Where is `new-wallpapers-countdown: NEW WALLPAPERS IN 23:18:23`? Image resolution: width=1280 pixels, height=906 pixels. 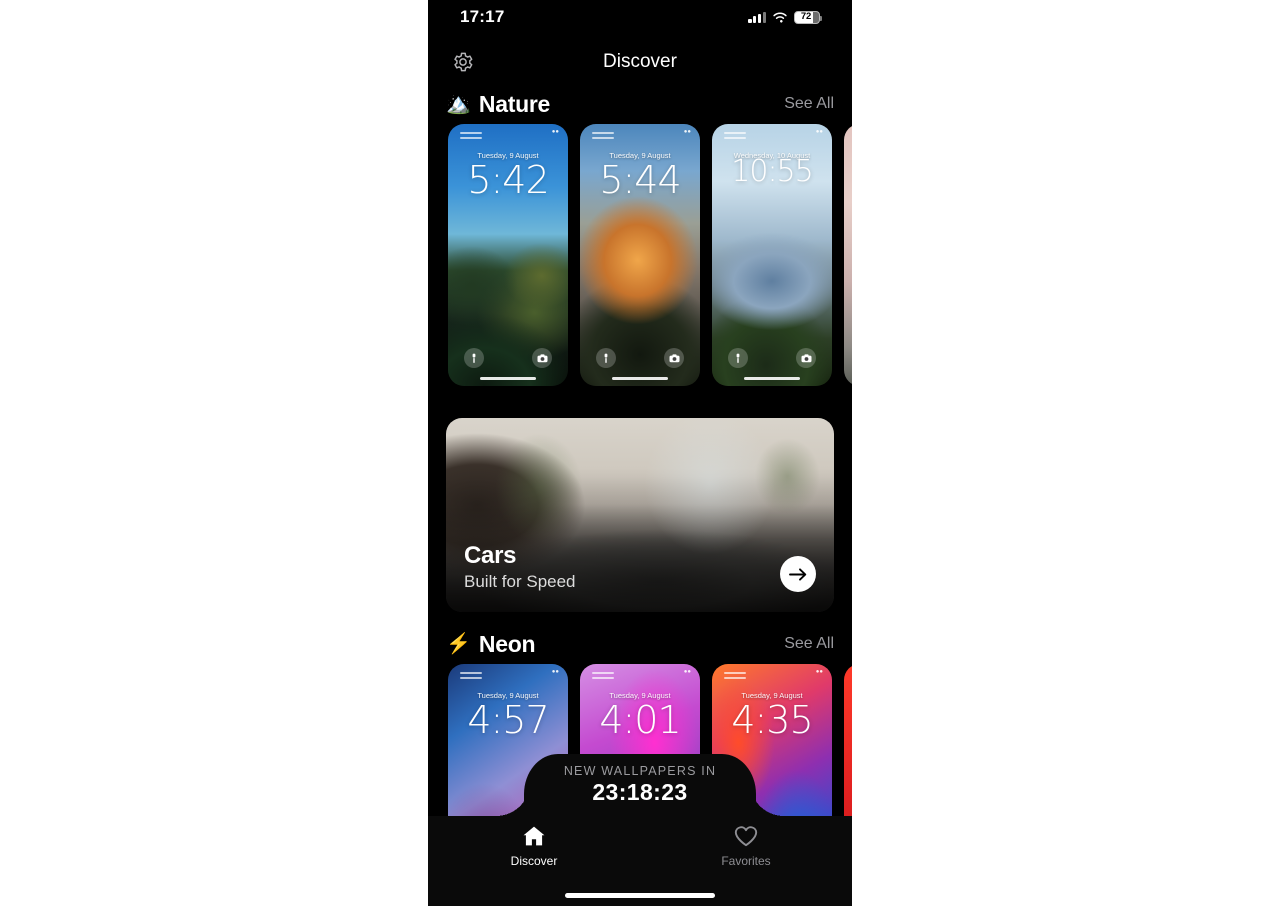 new-wallpapers-countdown: NEW WALLPAPERS IN 23:18:23 is located at coordinates (640, 785).